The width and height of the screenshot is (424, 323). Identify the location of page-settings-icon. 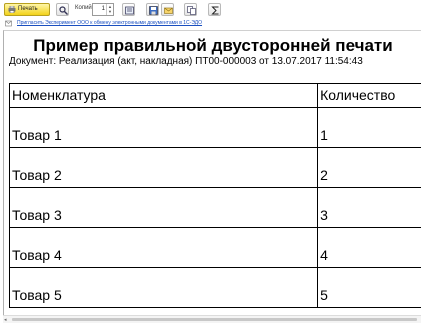
(129, 10).